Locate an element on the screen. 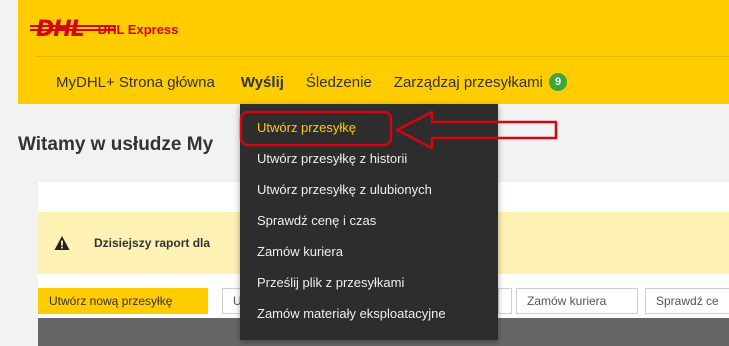 This screenshot has height=346, width=729. menu-item-create-from-favorites: Utwórz przesyłkę z ulubionych is located at coordinates (344, 189).